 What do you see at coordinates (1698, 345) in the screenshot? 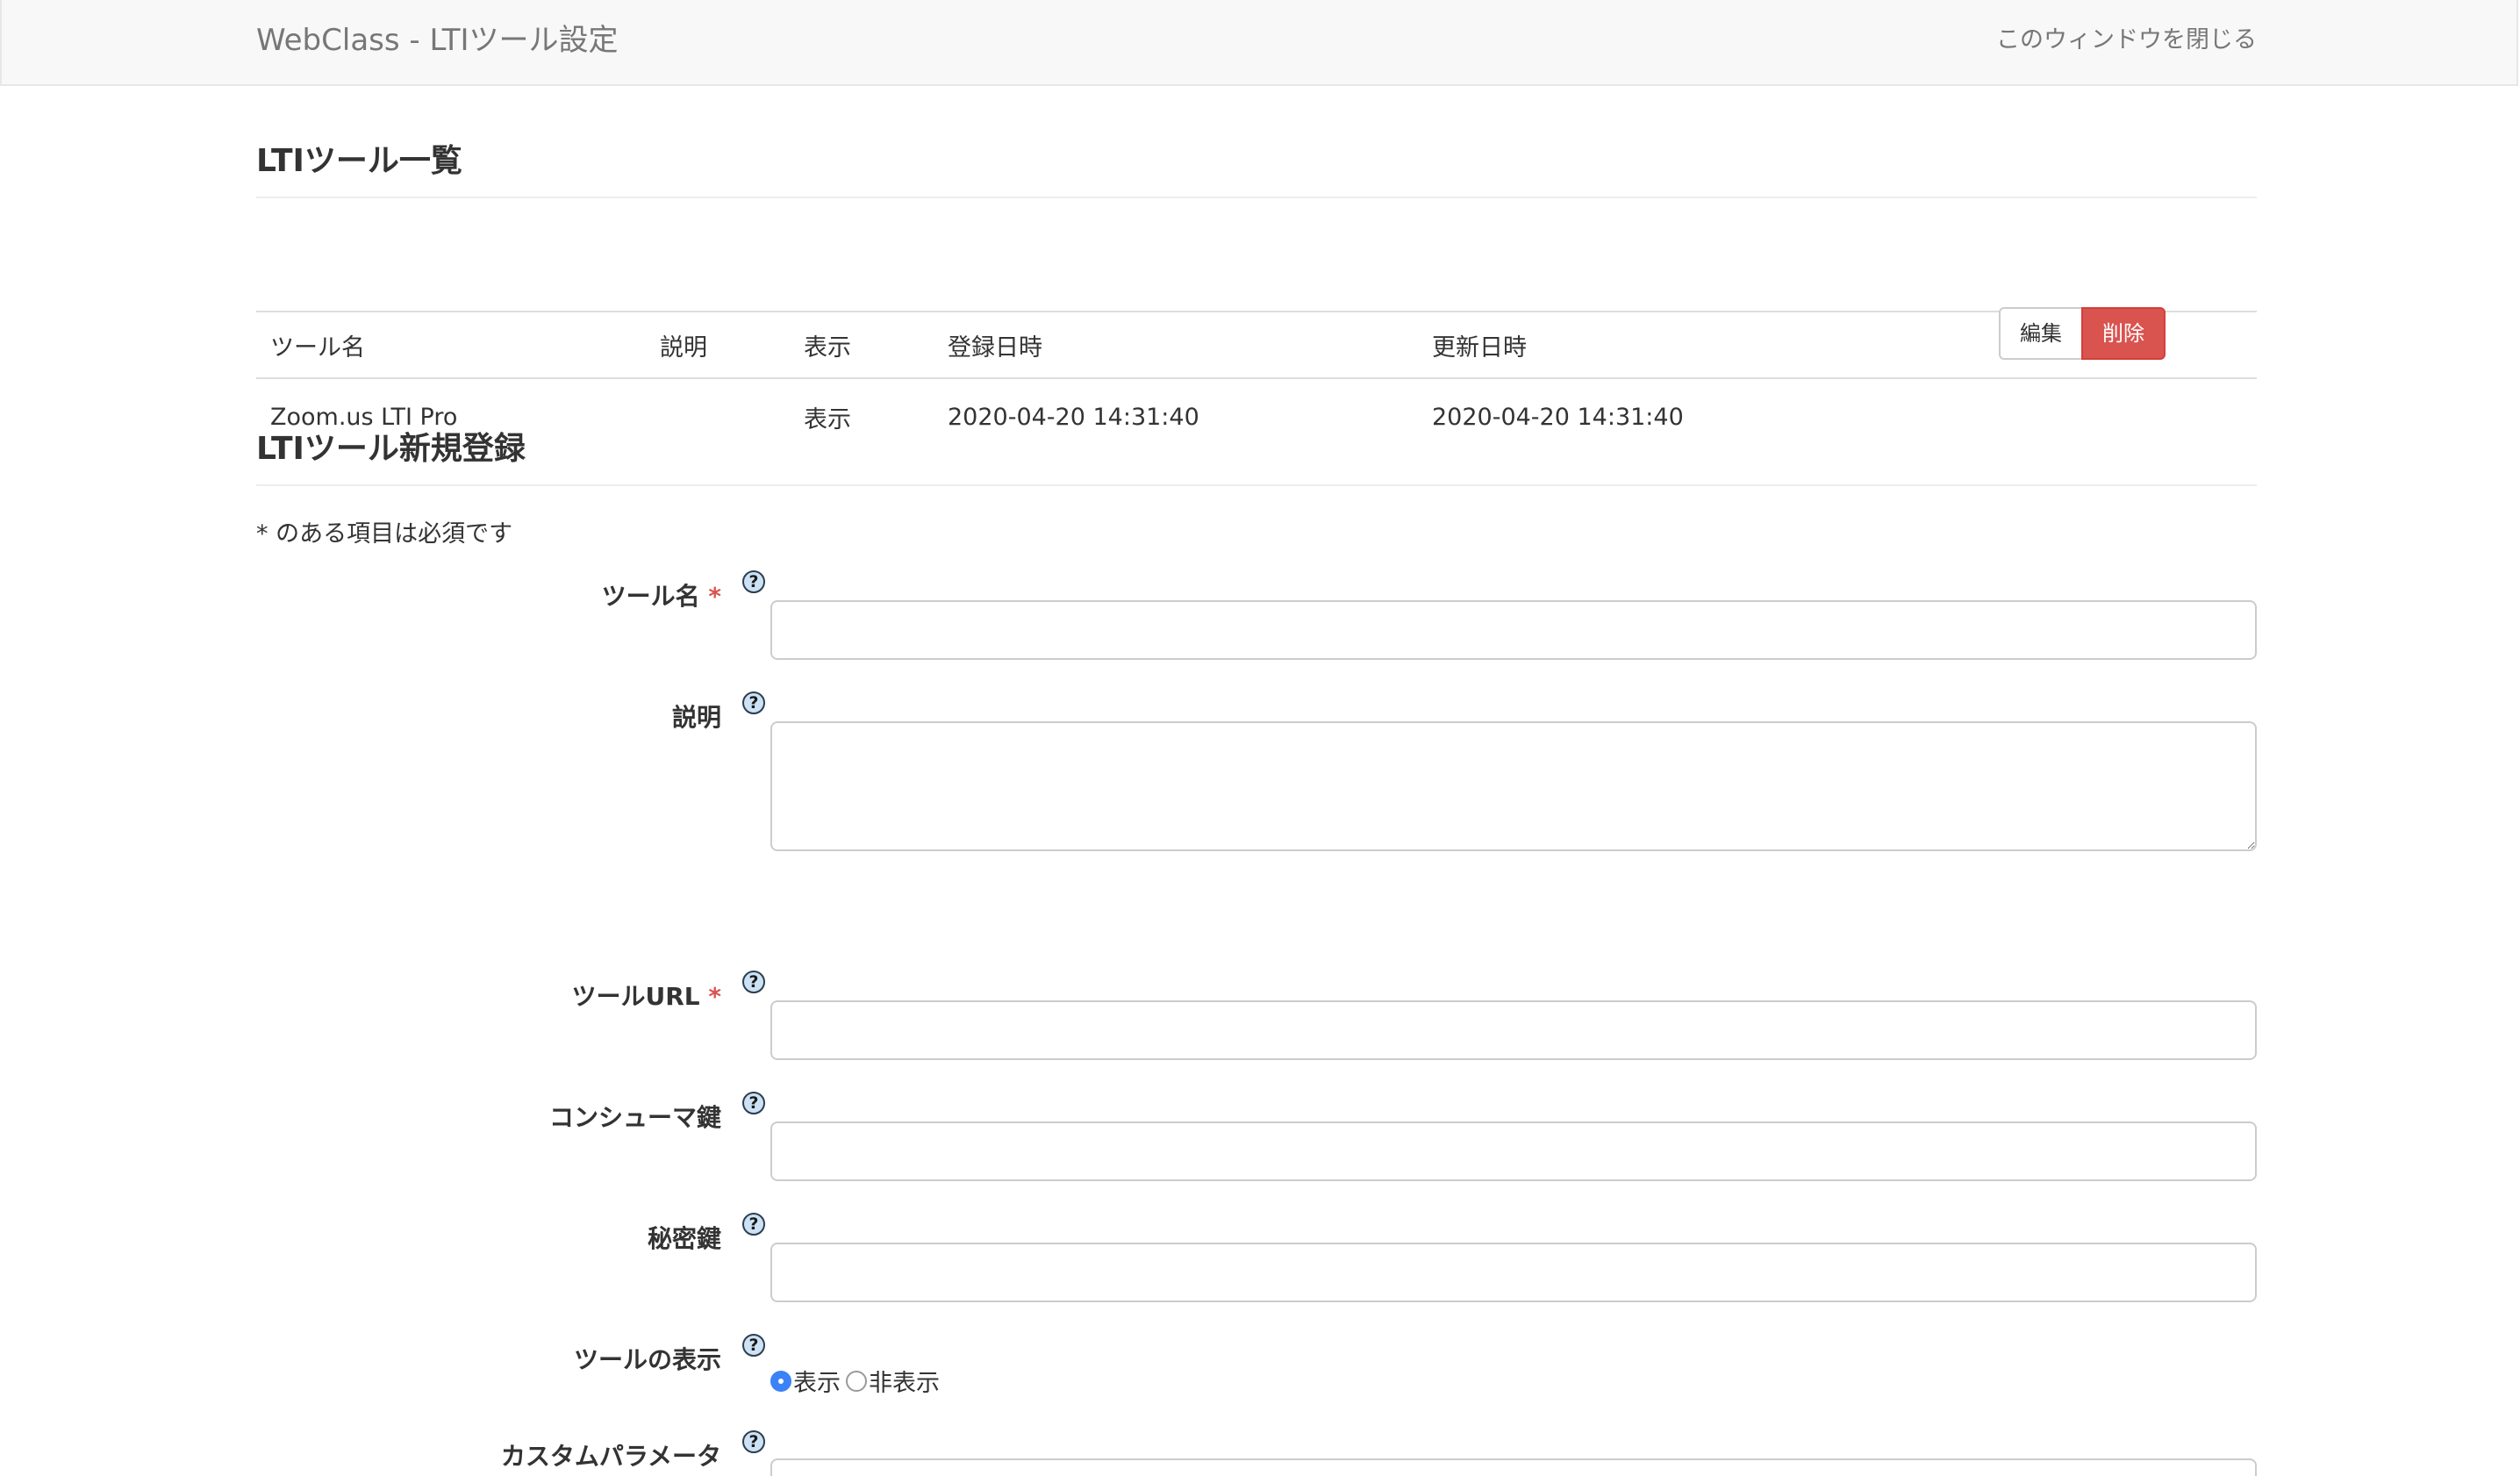
I see `header-updated: 更新日時` at bounding box center [1698, 345].